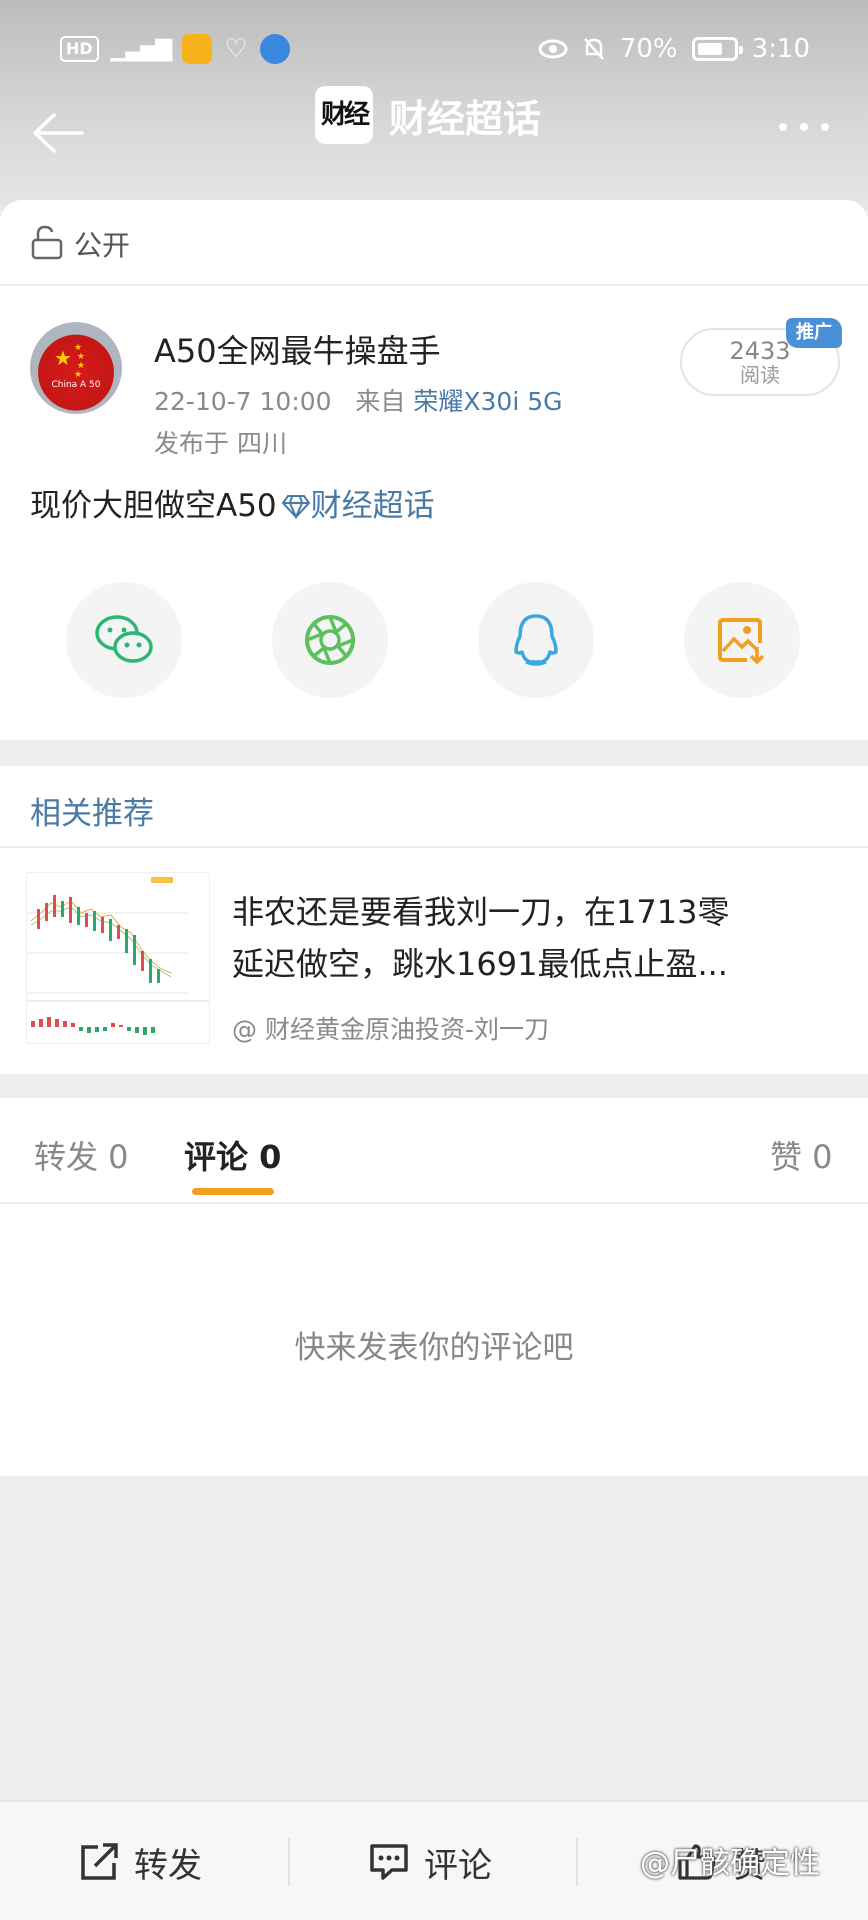  I want to click on visibility-row: 公开, so click(434, 243).